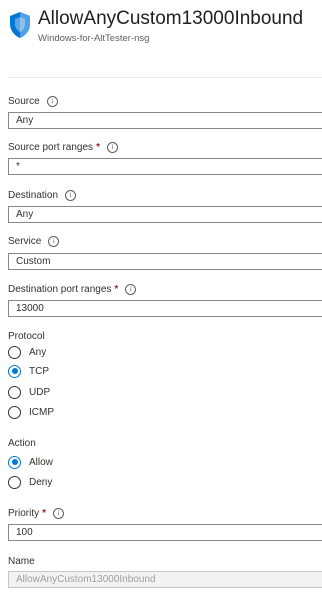 The height and width of the screenshot is (595, 322). I want to click on action-label: Action, so click(22, 443).